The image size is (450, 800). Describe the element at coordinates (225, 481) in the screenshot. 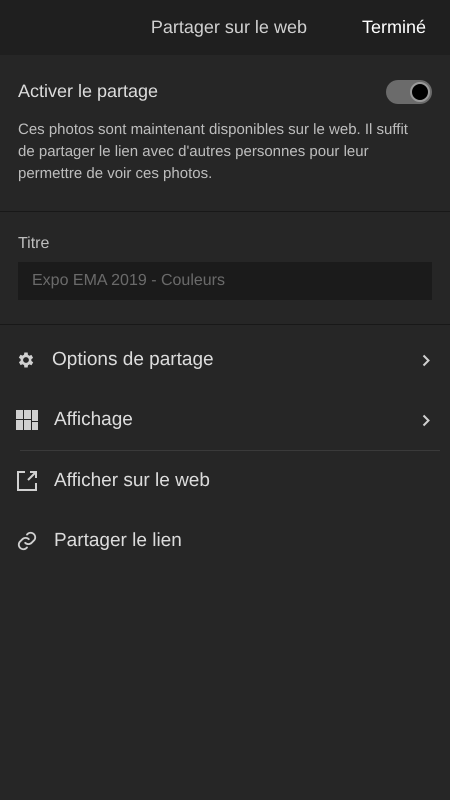

I see `menu-item: Afficher sur le web` at that location.